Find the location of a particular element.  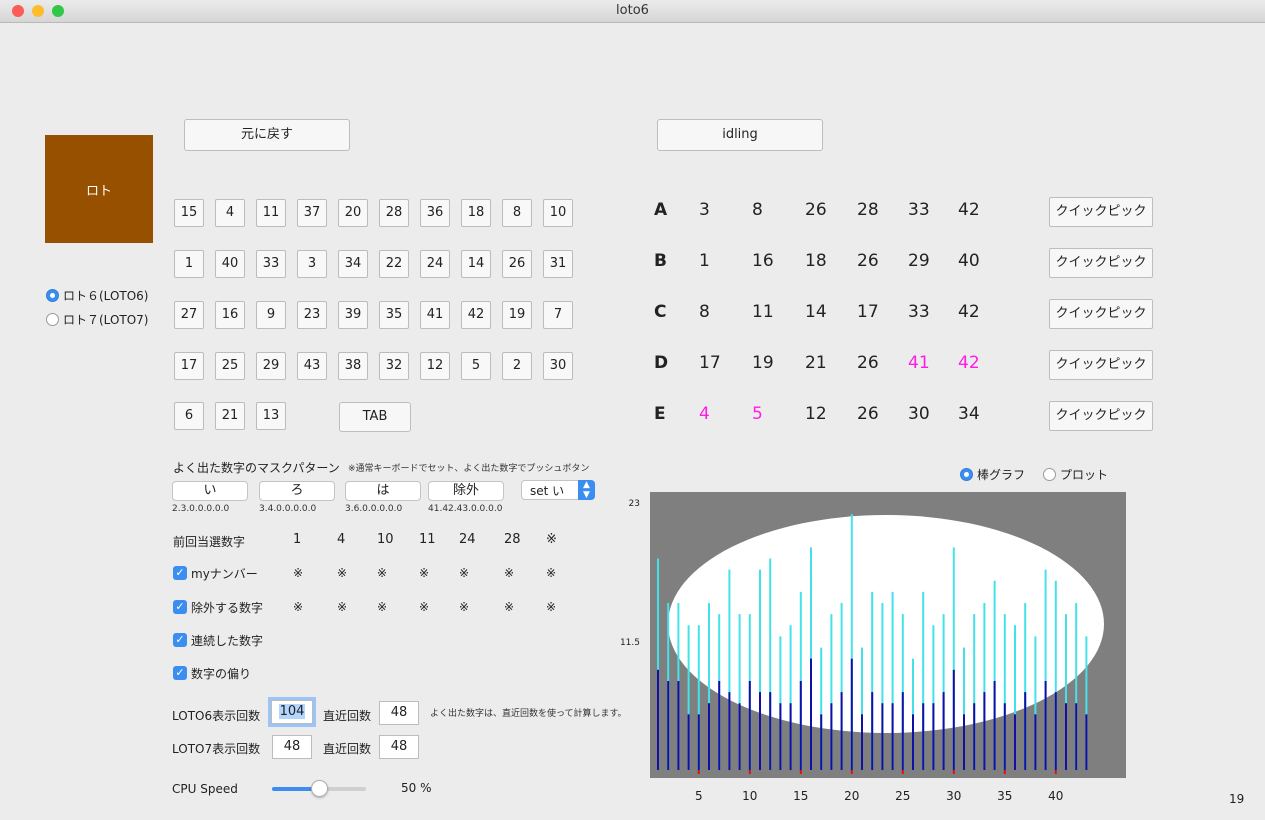

number-button: 23 is located at coordinates (312, 315).